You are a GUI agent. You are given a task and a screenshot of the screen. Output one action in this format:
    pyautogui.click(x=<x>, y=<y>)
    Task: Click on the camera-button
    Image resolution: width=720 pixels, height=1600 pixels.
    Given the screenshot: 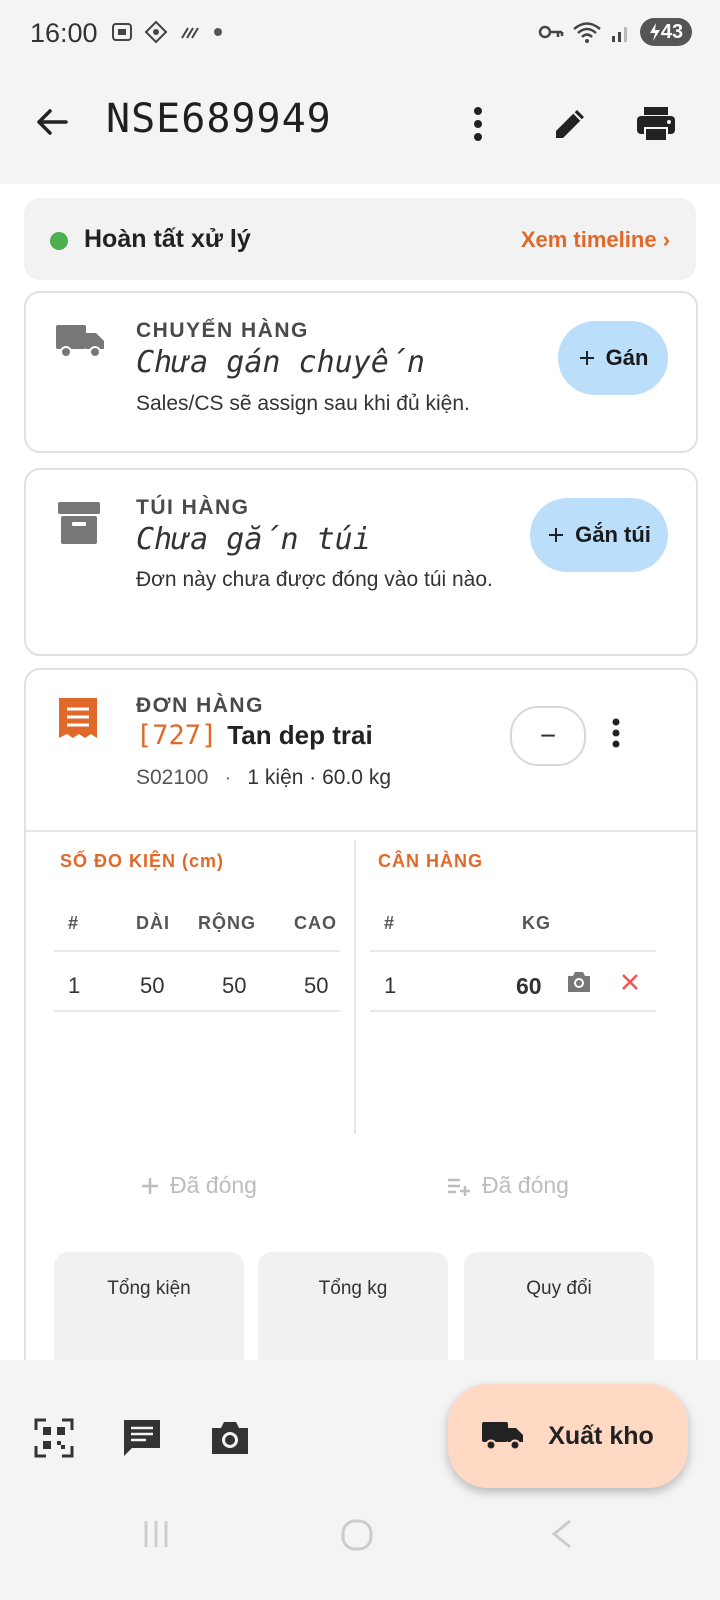 What is the action you would take?
    pyautogui.click(x=230, y=1438)
    